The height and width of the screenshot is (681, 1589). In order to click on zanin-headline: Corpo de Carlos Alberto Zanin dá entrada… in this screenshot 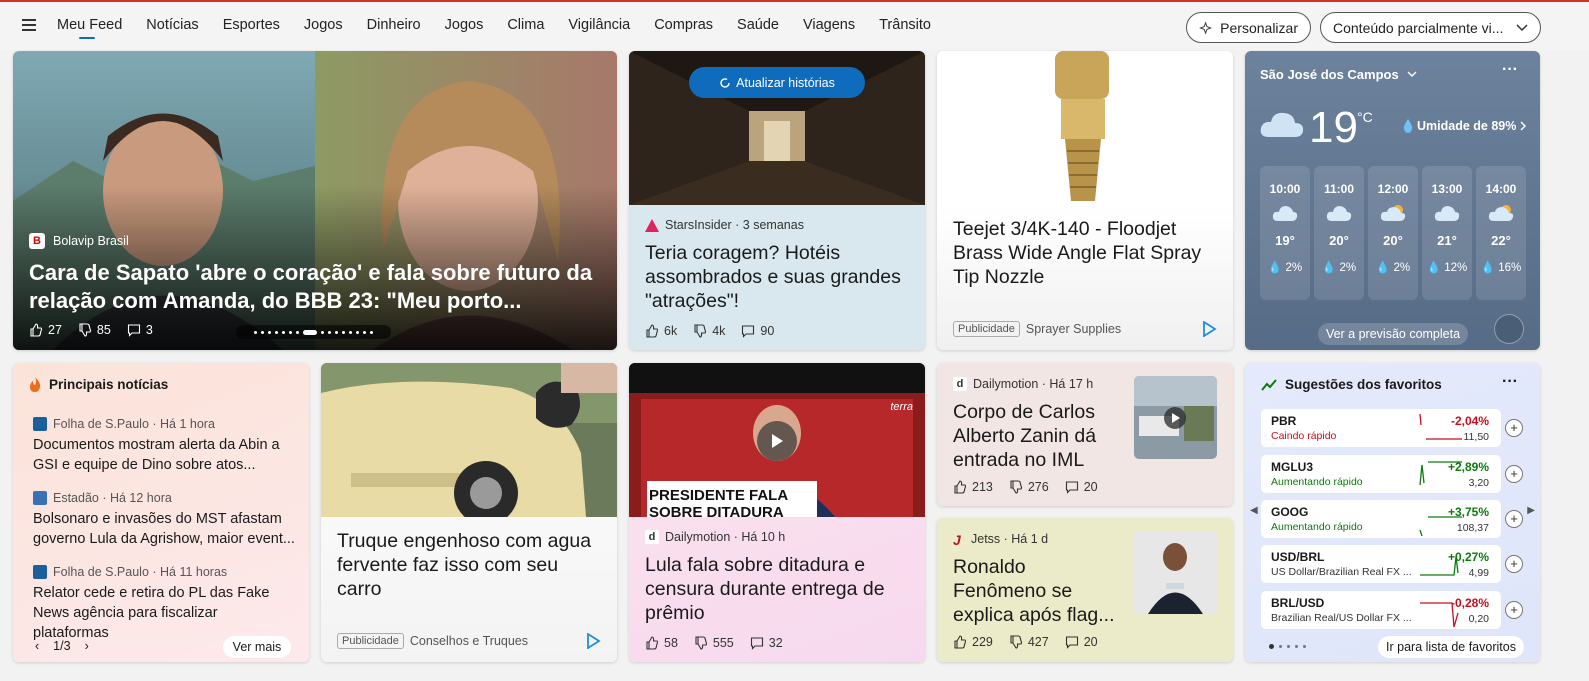, I will do `click(1037, 436)`.